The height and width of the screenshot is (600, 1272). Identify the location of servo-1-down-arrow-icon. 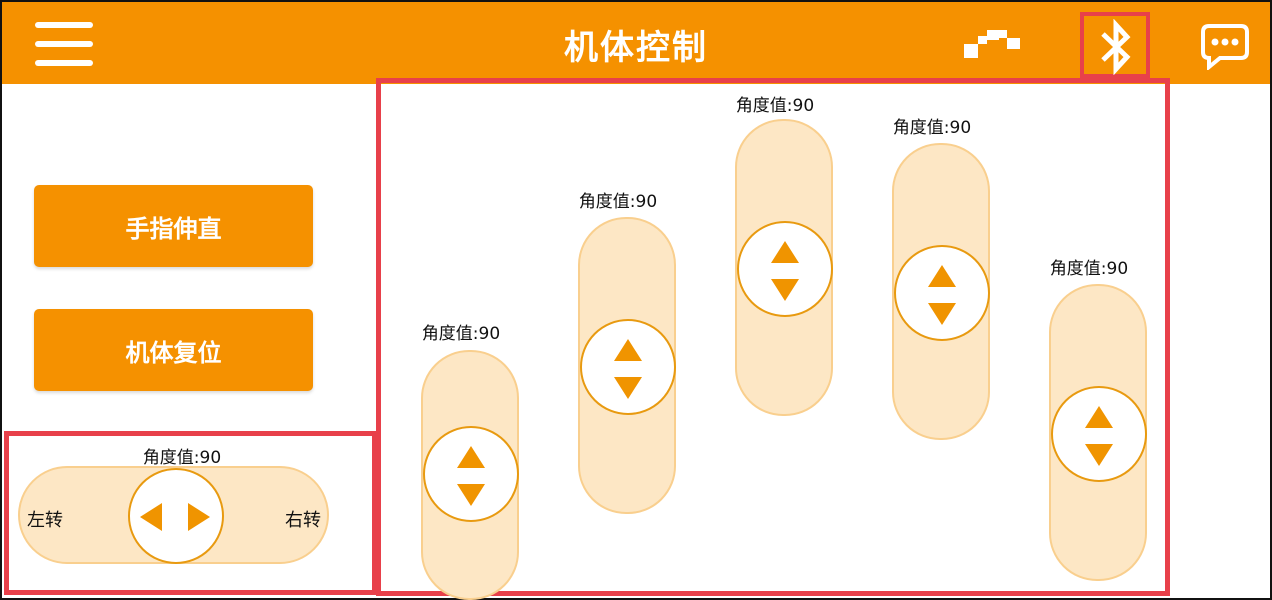
(471, 495).